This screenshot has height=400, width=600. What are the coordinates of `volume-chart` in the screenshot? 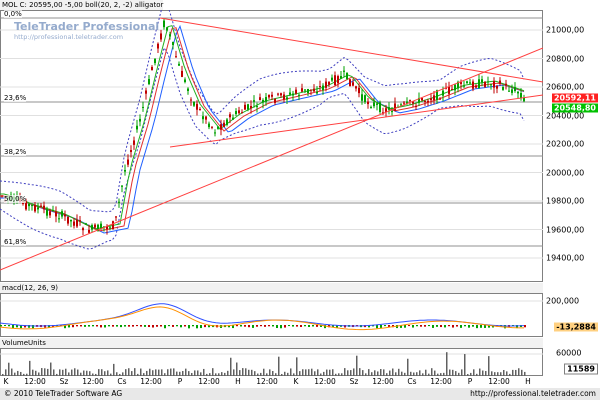 It's located at (271, 362).